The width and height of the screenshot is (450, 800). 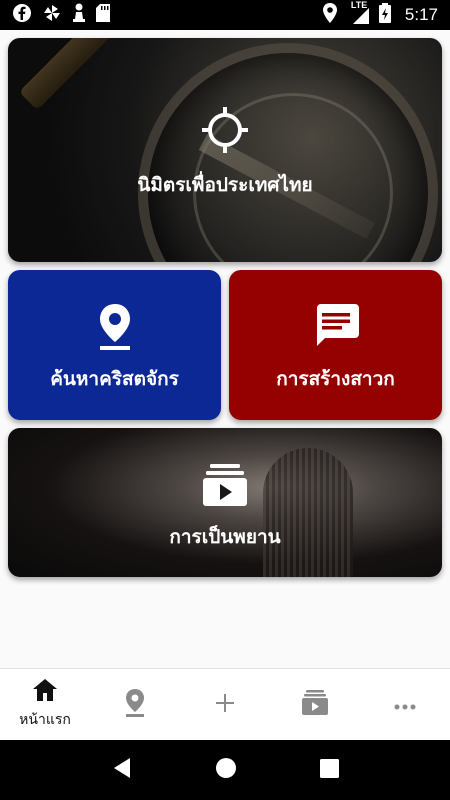 I want to click on status-right: LTE 5:17, so click(x=380, y=13).